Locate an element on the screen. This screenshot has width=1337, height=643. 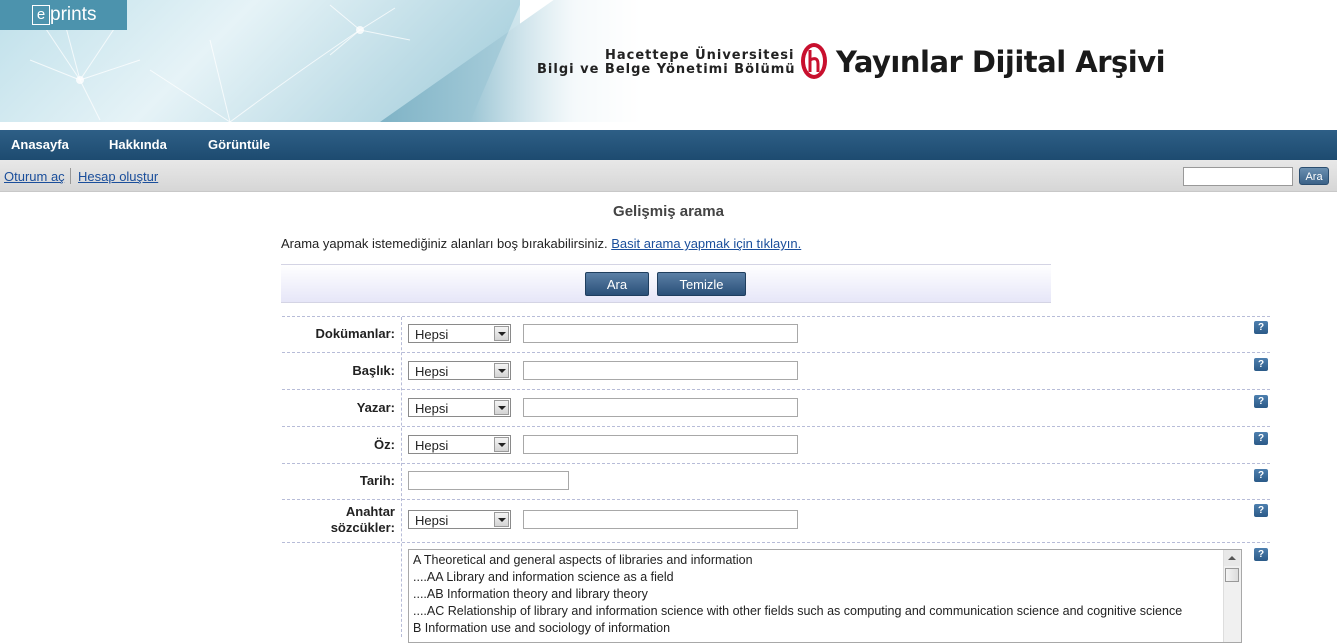
keywords-match-select: Hepsi is located at coordinates (459, 519).